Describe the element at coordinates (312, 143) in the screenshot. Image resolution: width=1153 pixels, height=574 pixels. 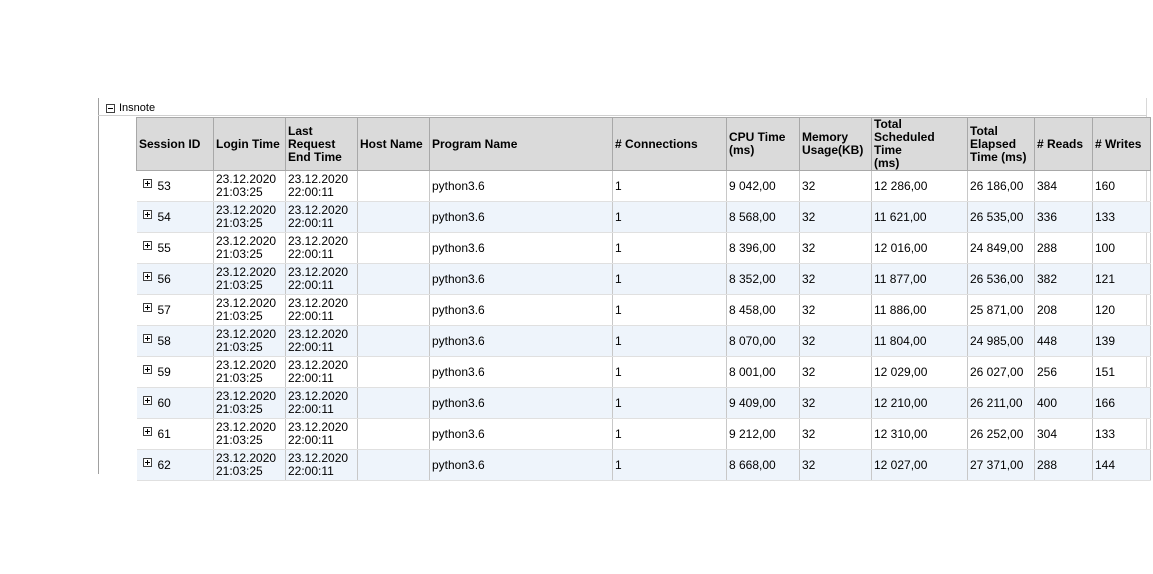
I see `column-header-text: Request` at that location.